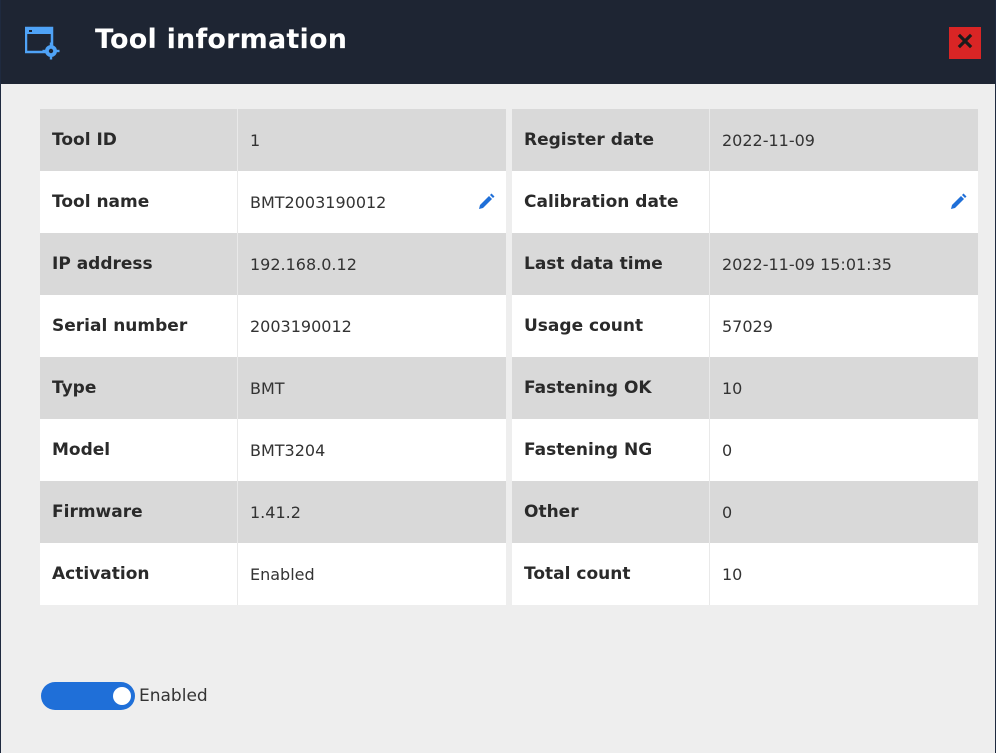 The width and height of the screenshot is (996, 753). I want to click on table-row: Total count 10, so click(745, 574).